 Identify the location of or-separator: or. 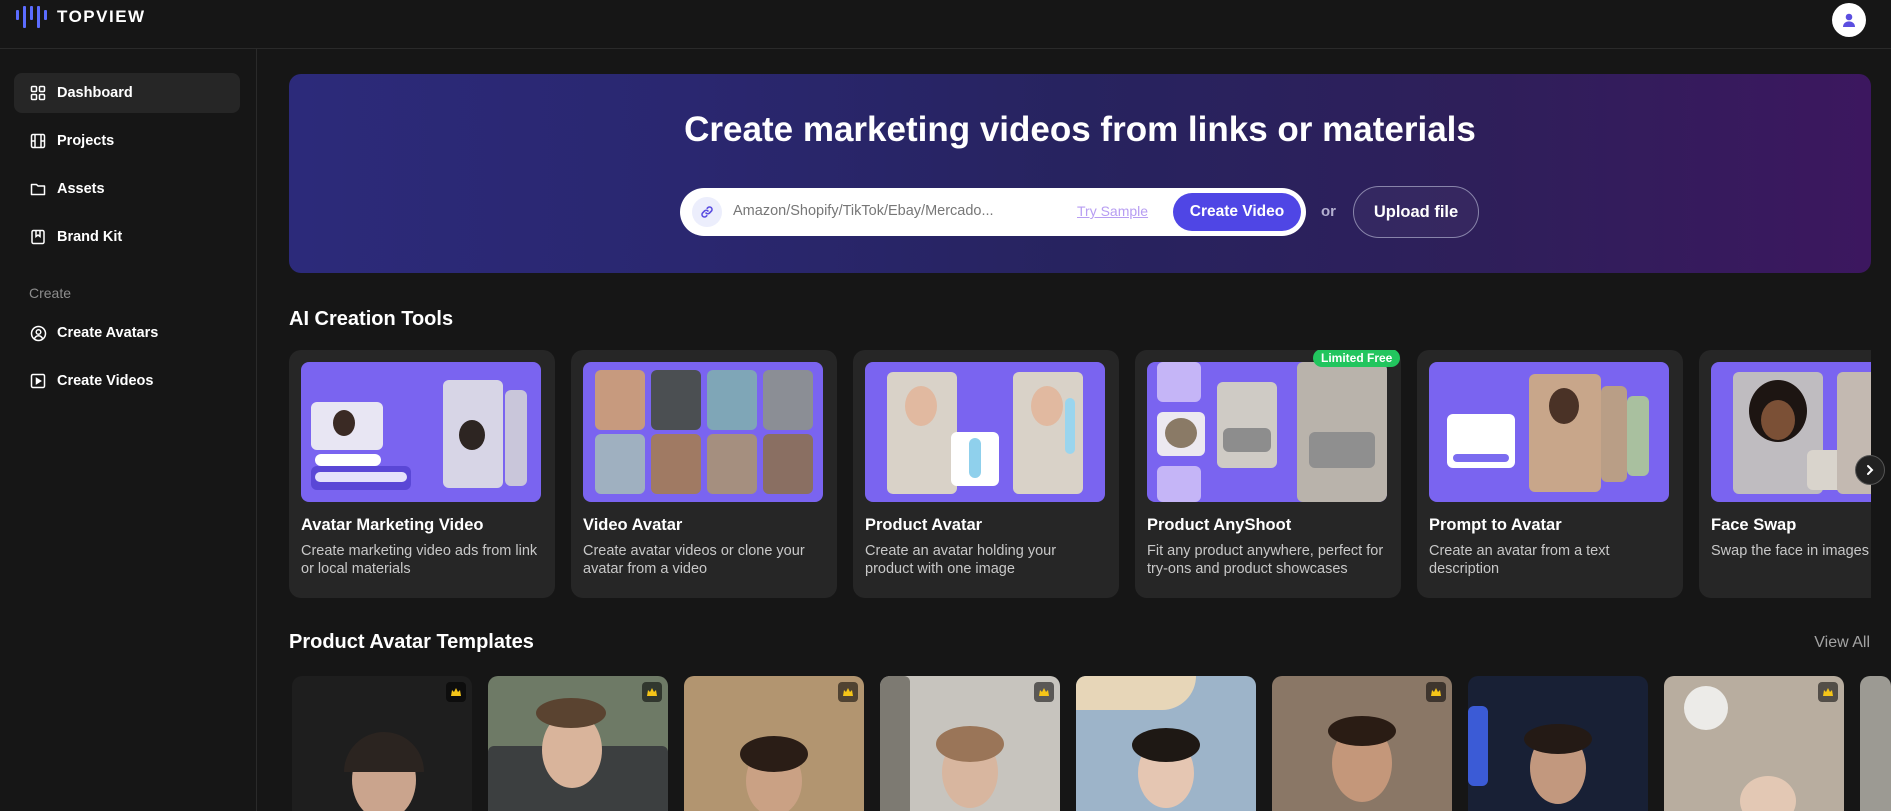
(1328, 211).